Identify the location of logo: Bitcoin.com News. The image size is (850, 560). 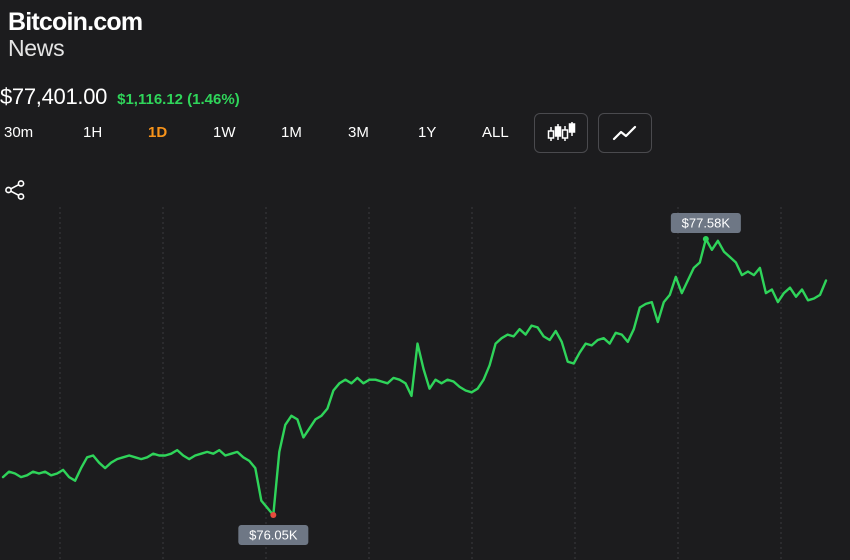
(75, 34).